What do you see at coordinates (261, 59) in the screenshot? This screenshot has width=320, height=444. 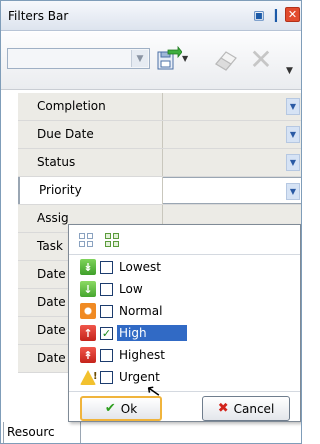 I see `clear-filter-icon: ✕` at bounding box center [261, 59].